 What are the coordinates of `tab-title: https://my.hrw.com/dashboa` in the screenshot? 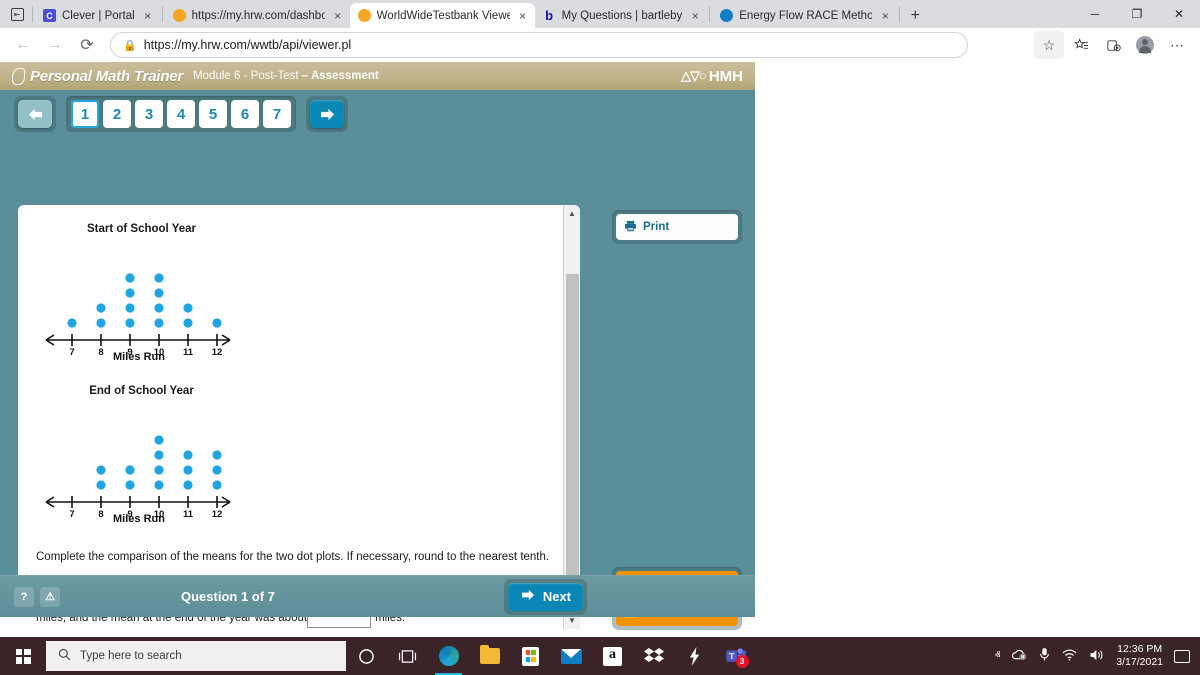 It's located at (258, 15).